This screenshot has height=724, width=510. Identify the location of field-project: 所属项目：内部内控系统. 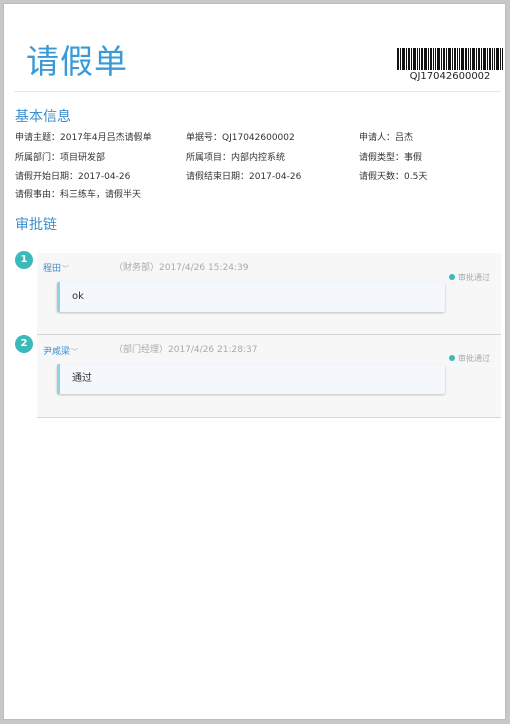
(236, 158).